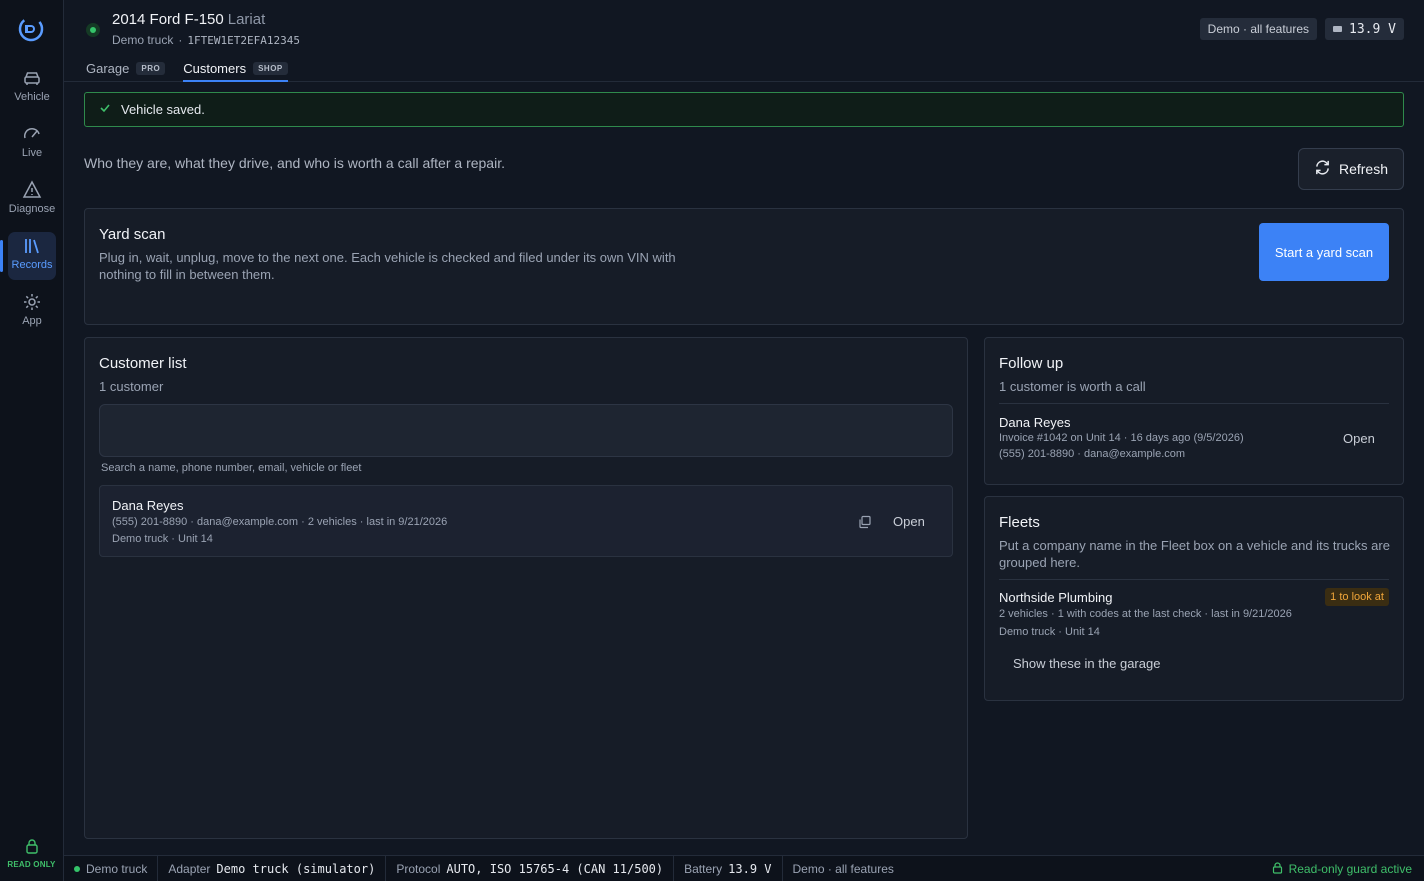 Image resolution: width=1424 pixels, height=881 pixels. Describe the element at coordinates (1258, 29) in the screenshot. I see `mode-chip: Demo · all features` at that location.